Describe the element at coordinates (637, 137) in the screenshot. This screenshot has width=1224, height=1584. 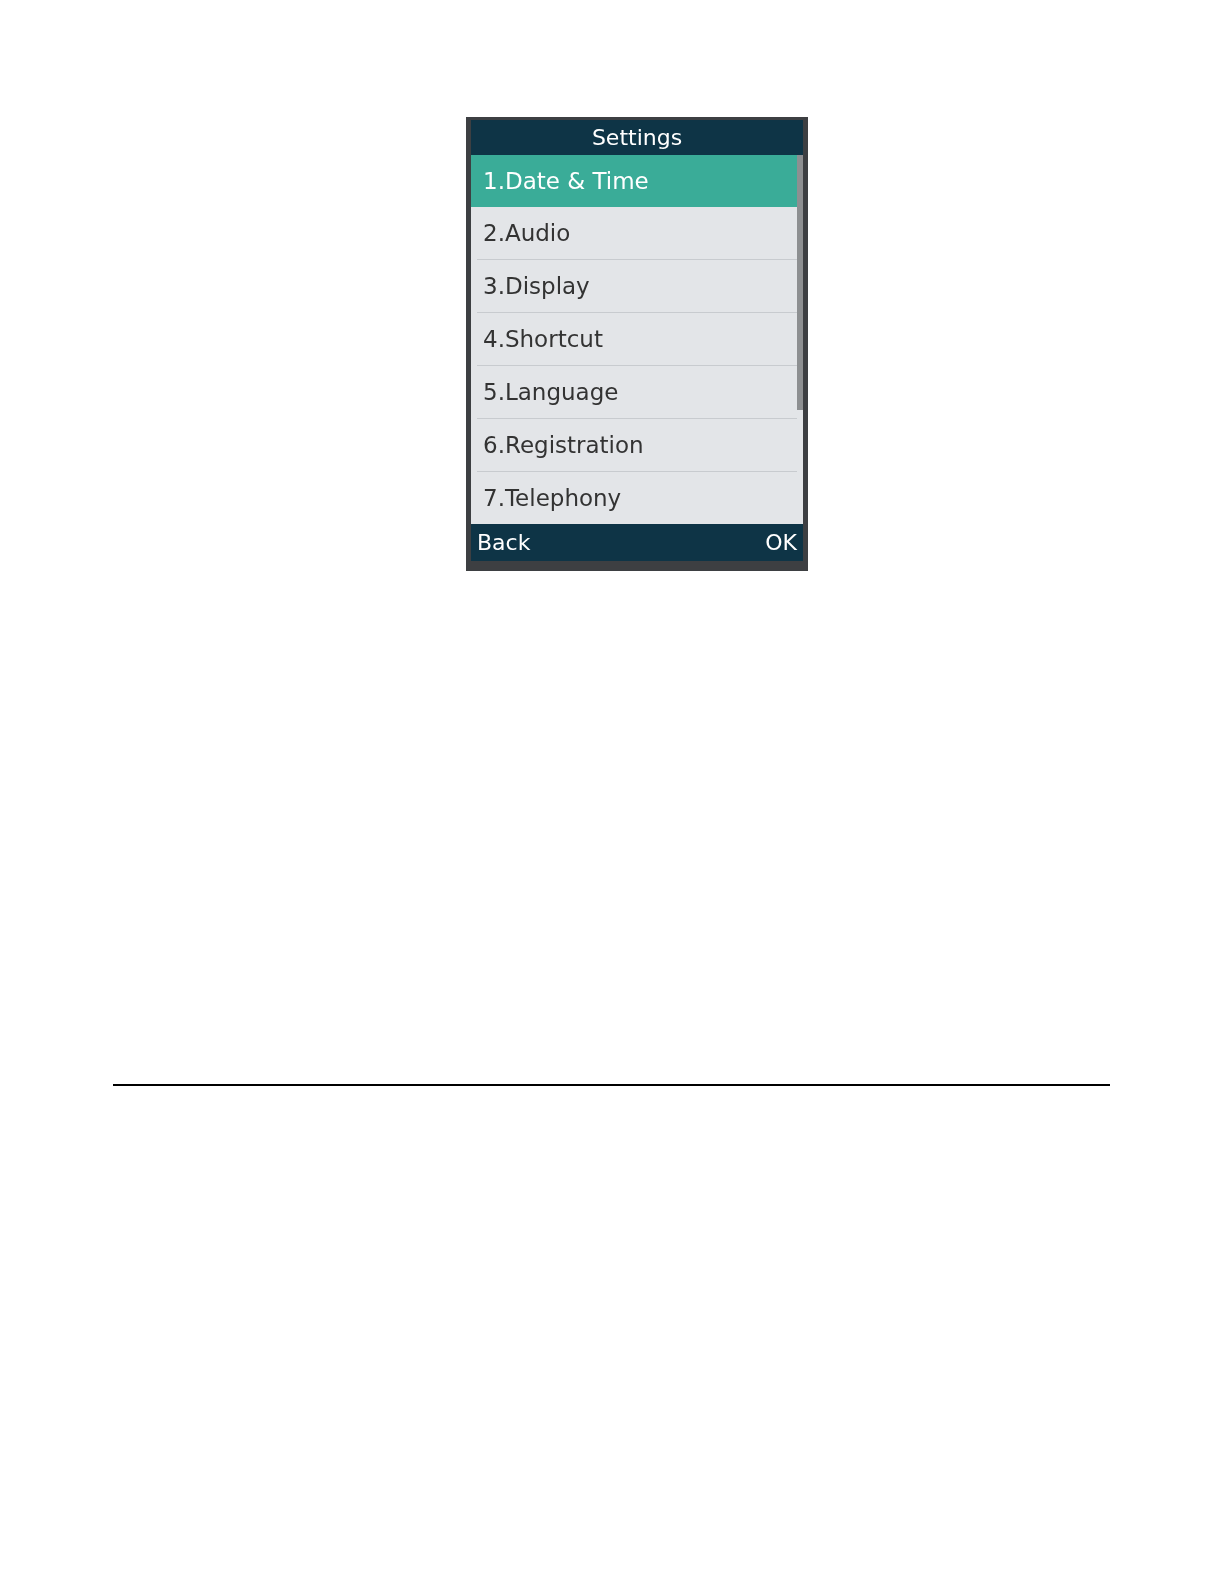
I see `screen-title: Settings` at that location.